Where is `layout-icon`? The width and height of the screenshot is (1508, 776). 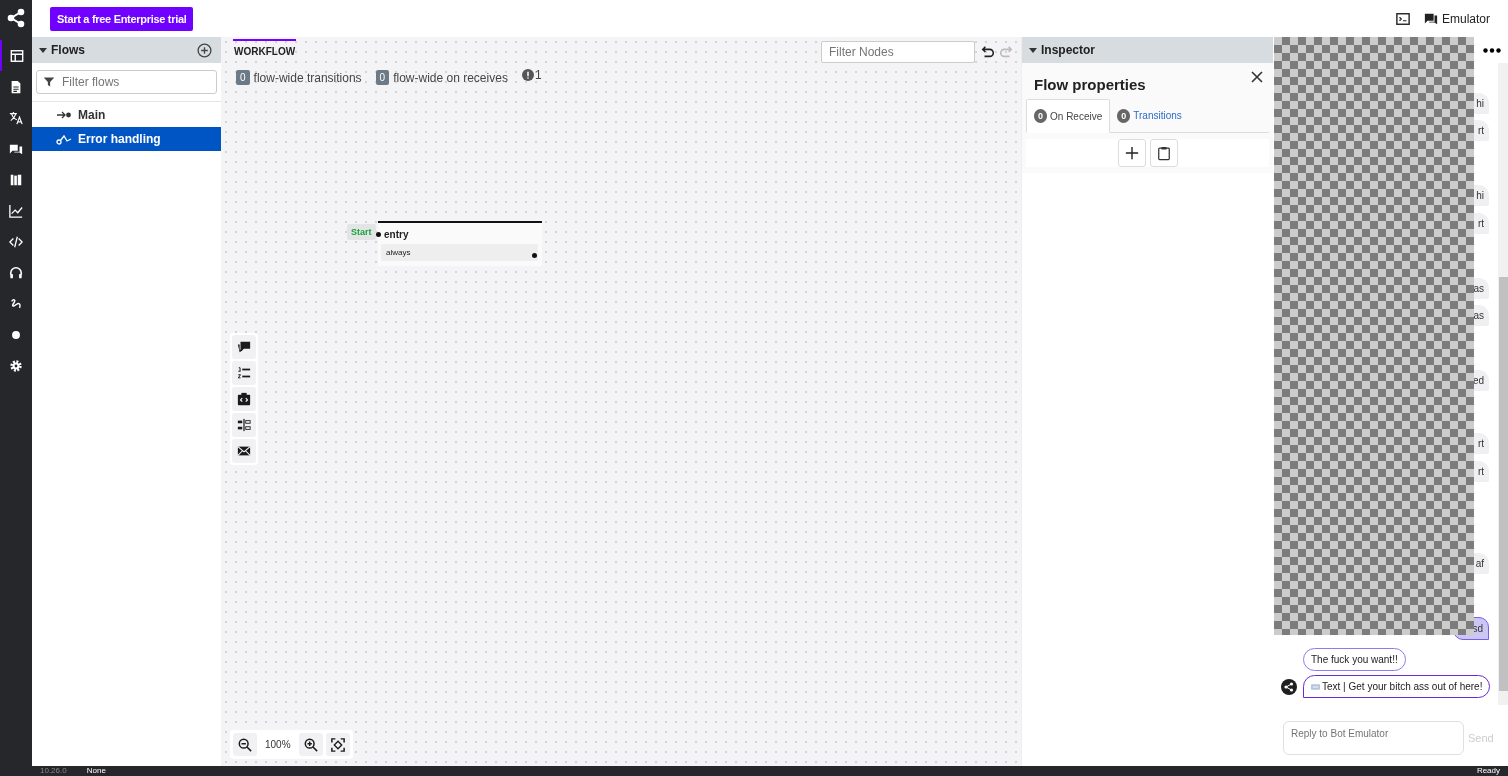
layout-icon is located at coordinates (17, 55).